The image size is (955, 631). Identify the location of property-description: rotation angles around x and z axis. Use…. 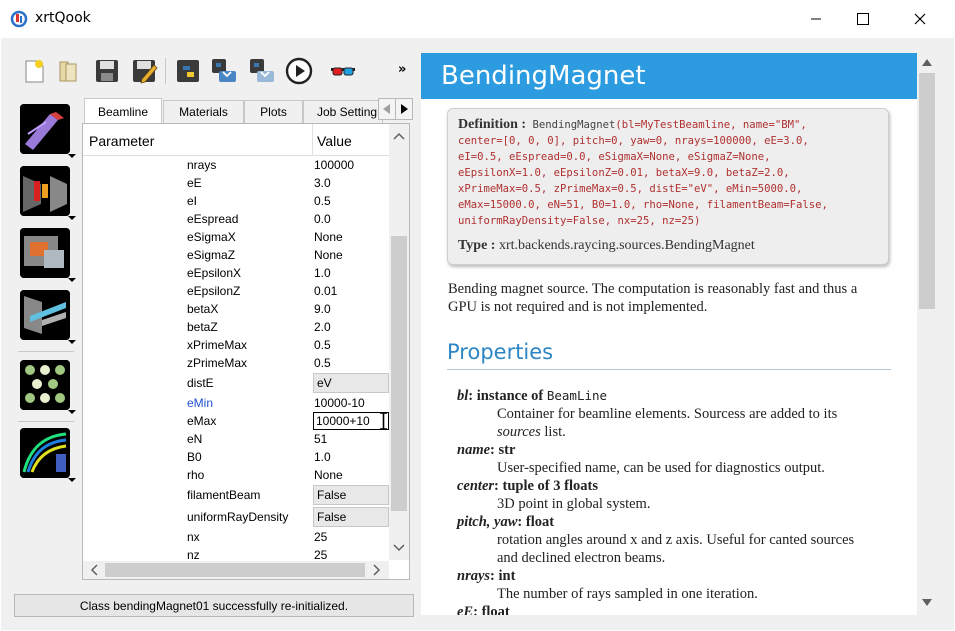
(676, 549).